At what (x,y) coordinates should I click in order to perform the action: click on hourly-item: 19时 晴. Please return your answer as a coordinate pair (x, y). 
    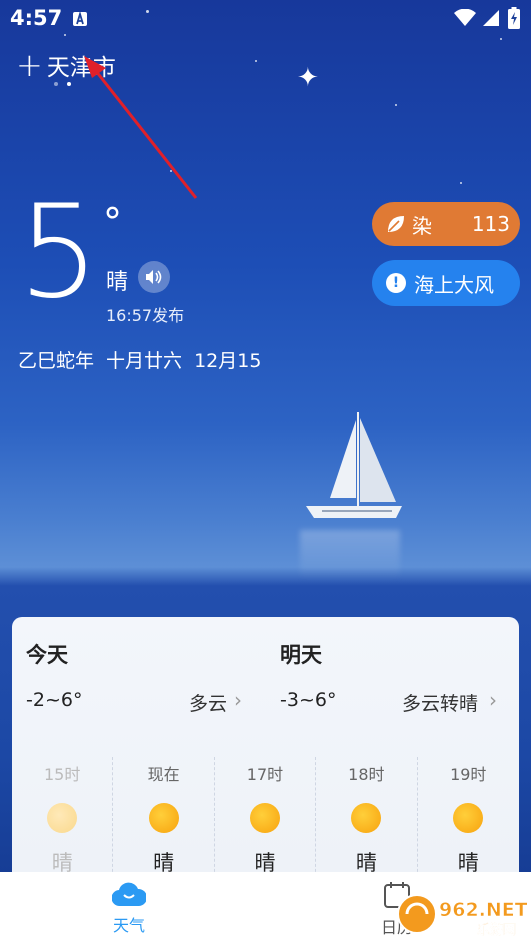
    Looking at the image, I should click on (468, 817).